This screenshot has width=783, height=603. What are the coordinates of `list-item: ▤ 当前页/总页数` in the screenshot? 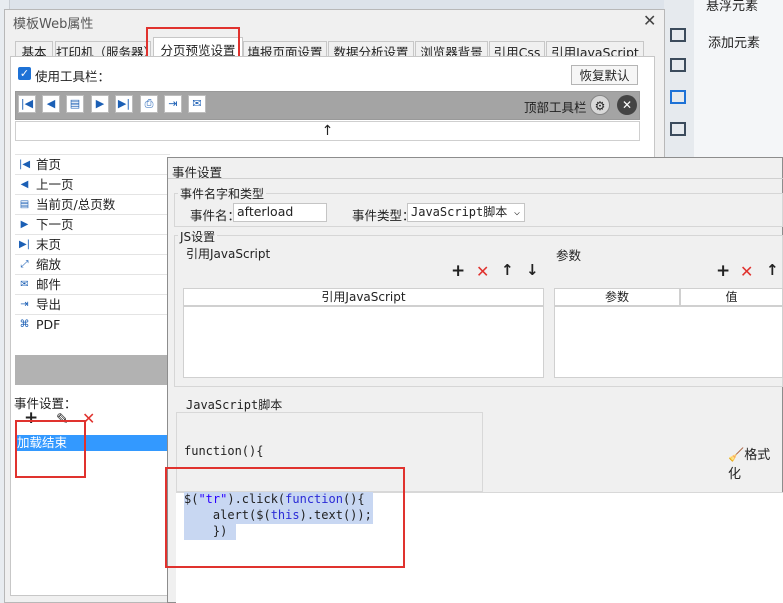 It's located at (92, 204).